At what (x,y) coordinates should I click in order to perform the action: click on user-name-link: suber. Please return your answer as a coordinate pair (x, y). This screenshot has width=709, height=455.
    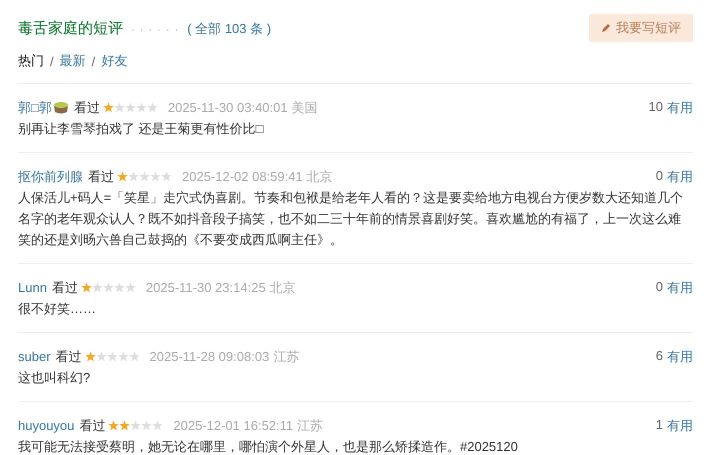
    Looking at the image, I should click on (34, 356).